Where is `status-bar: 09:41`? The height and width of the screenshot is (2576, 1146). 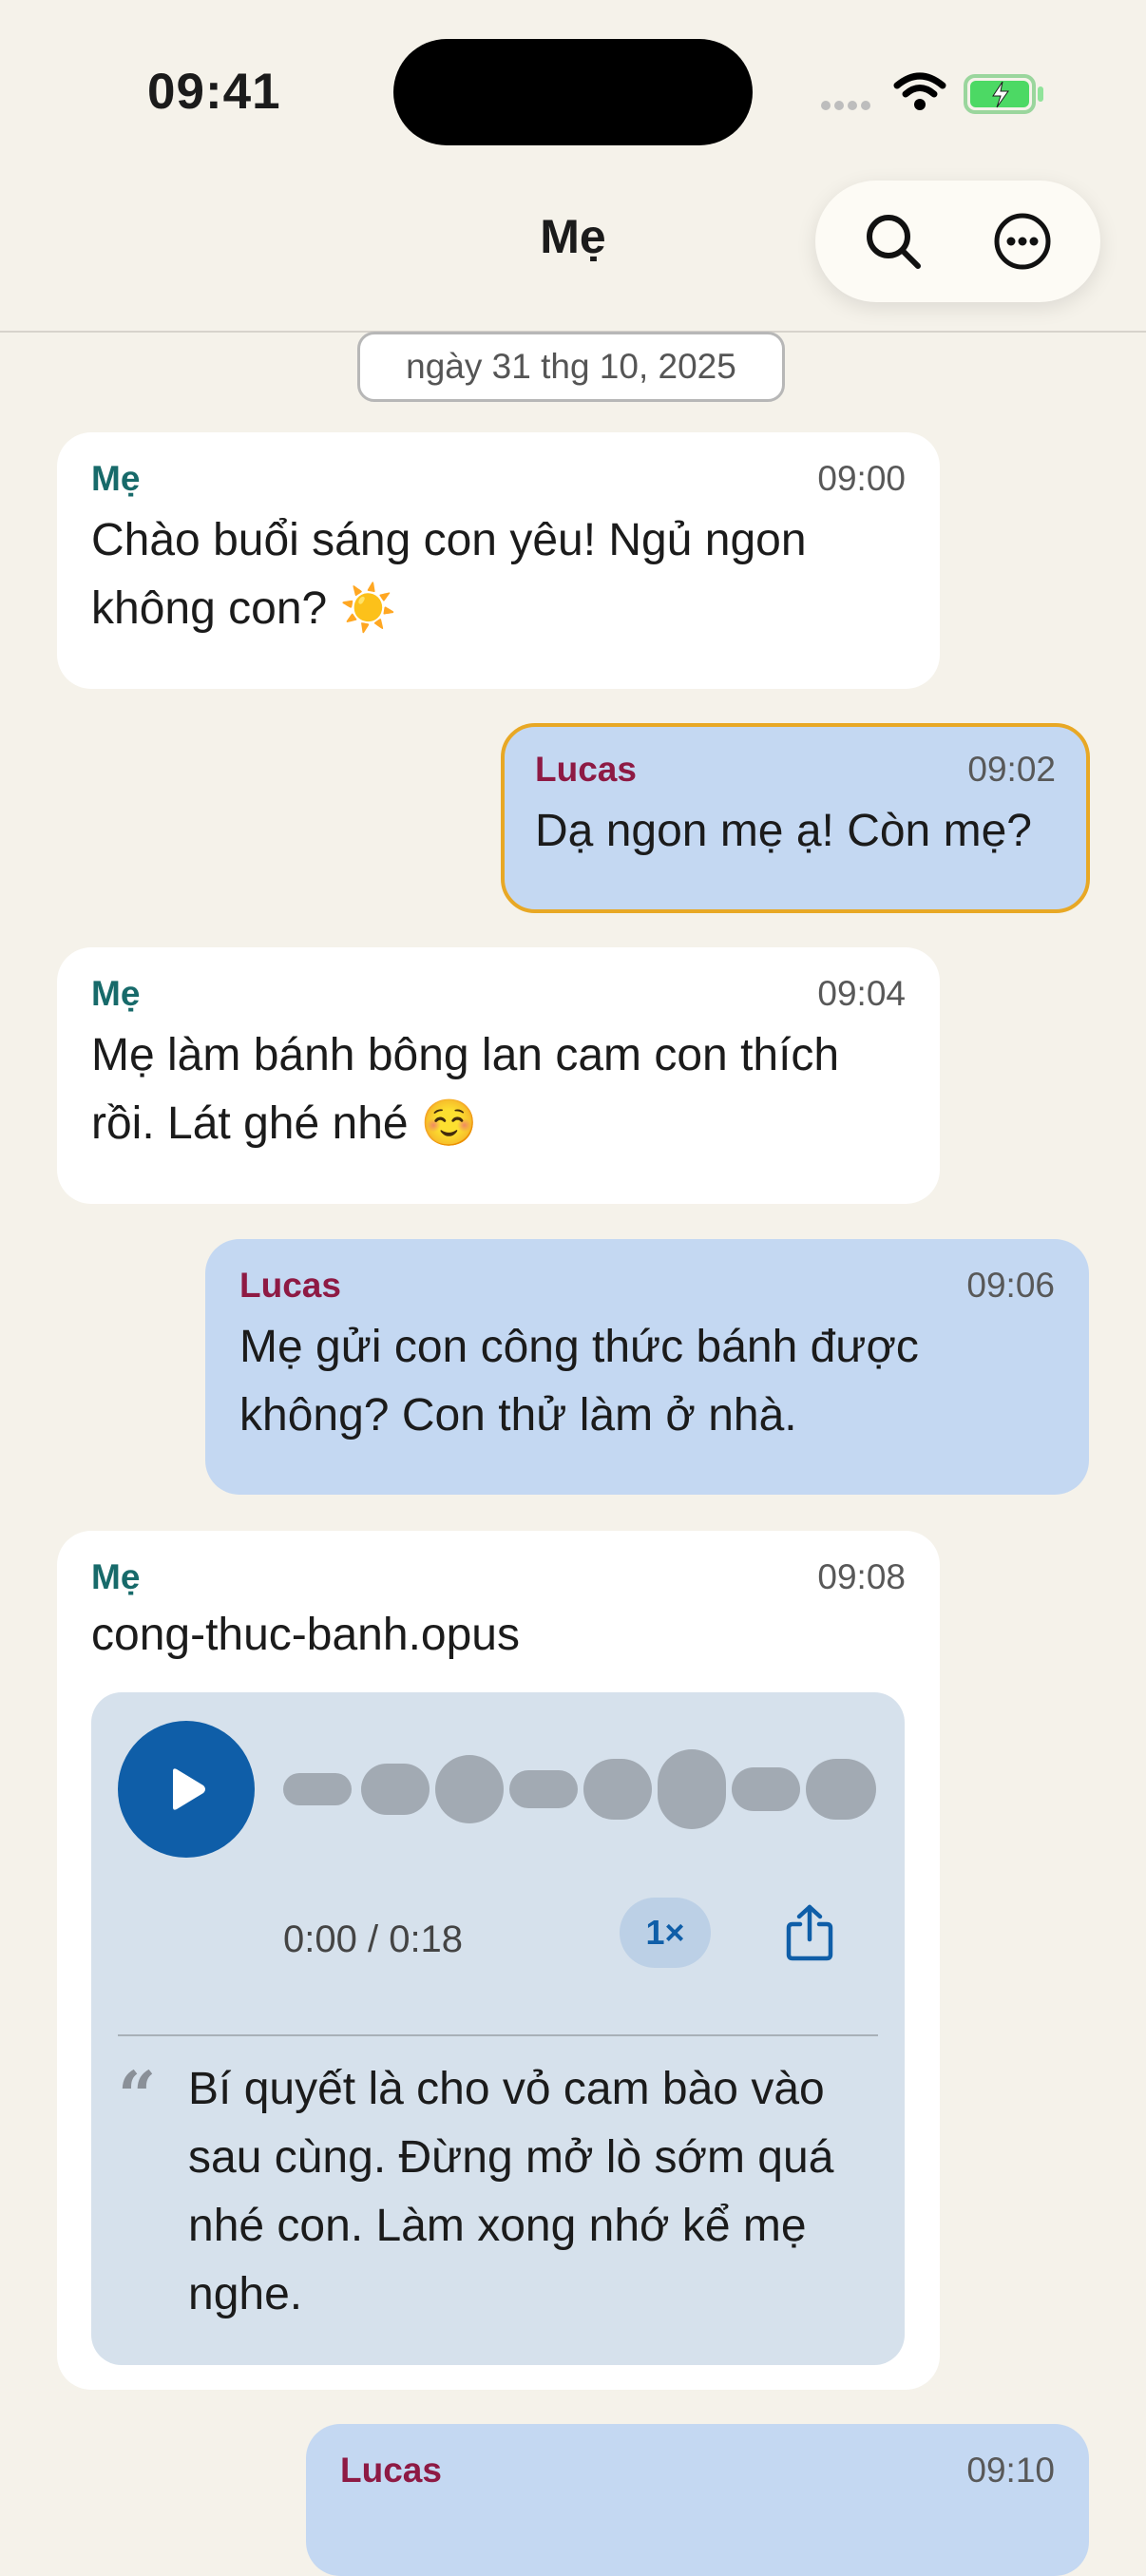
status-bar: 09:41 is located at coordinates (573, 90).